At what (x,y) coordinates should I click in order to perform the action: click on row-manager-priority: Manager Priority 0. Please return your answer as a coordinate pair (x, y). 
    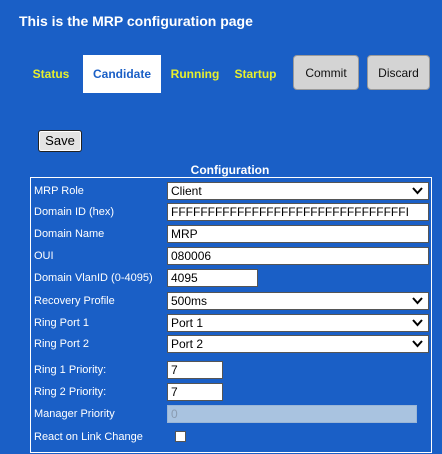
    Looking at the image, I should click on (231, 415).